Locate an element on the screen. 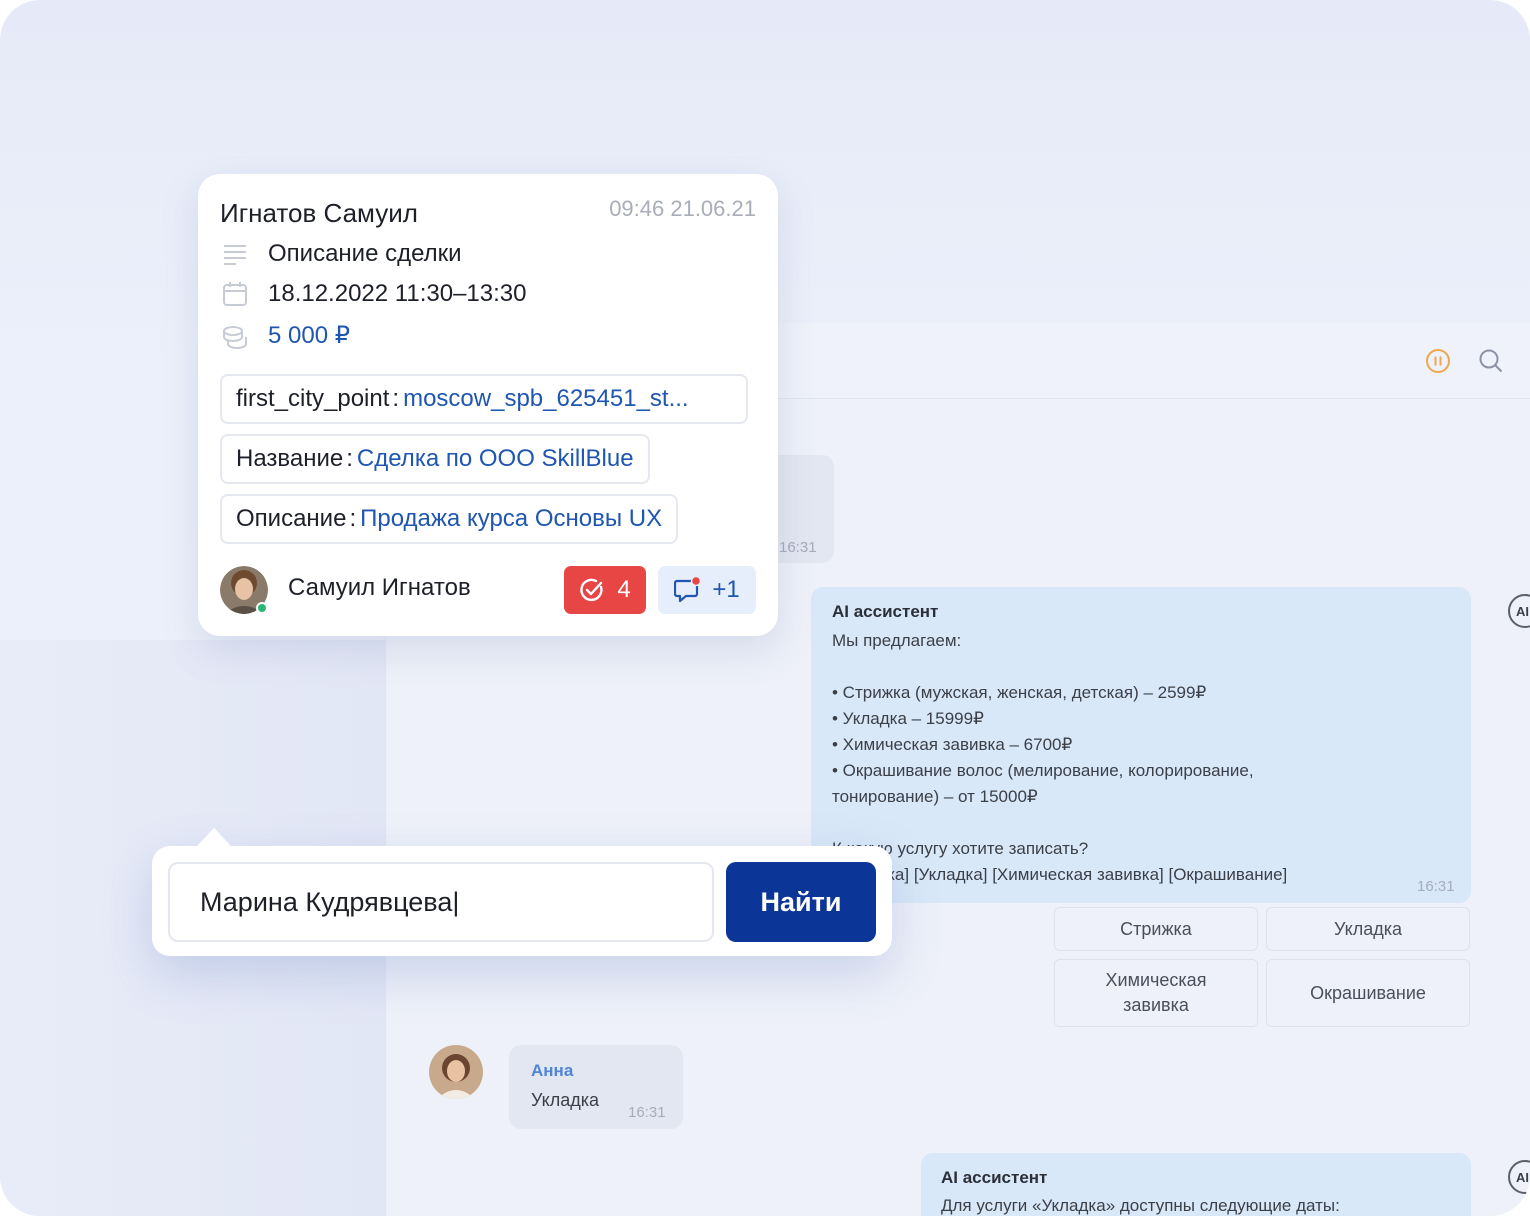  deal-owner-name: Самуил Игнатов is located at coordinates (379, 587).